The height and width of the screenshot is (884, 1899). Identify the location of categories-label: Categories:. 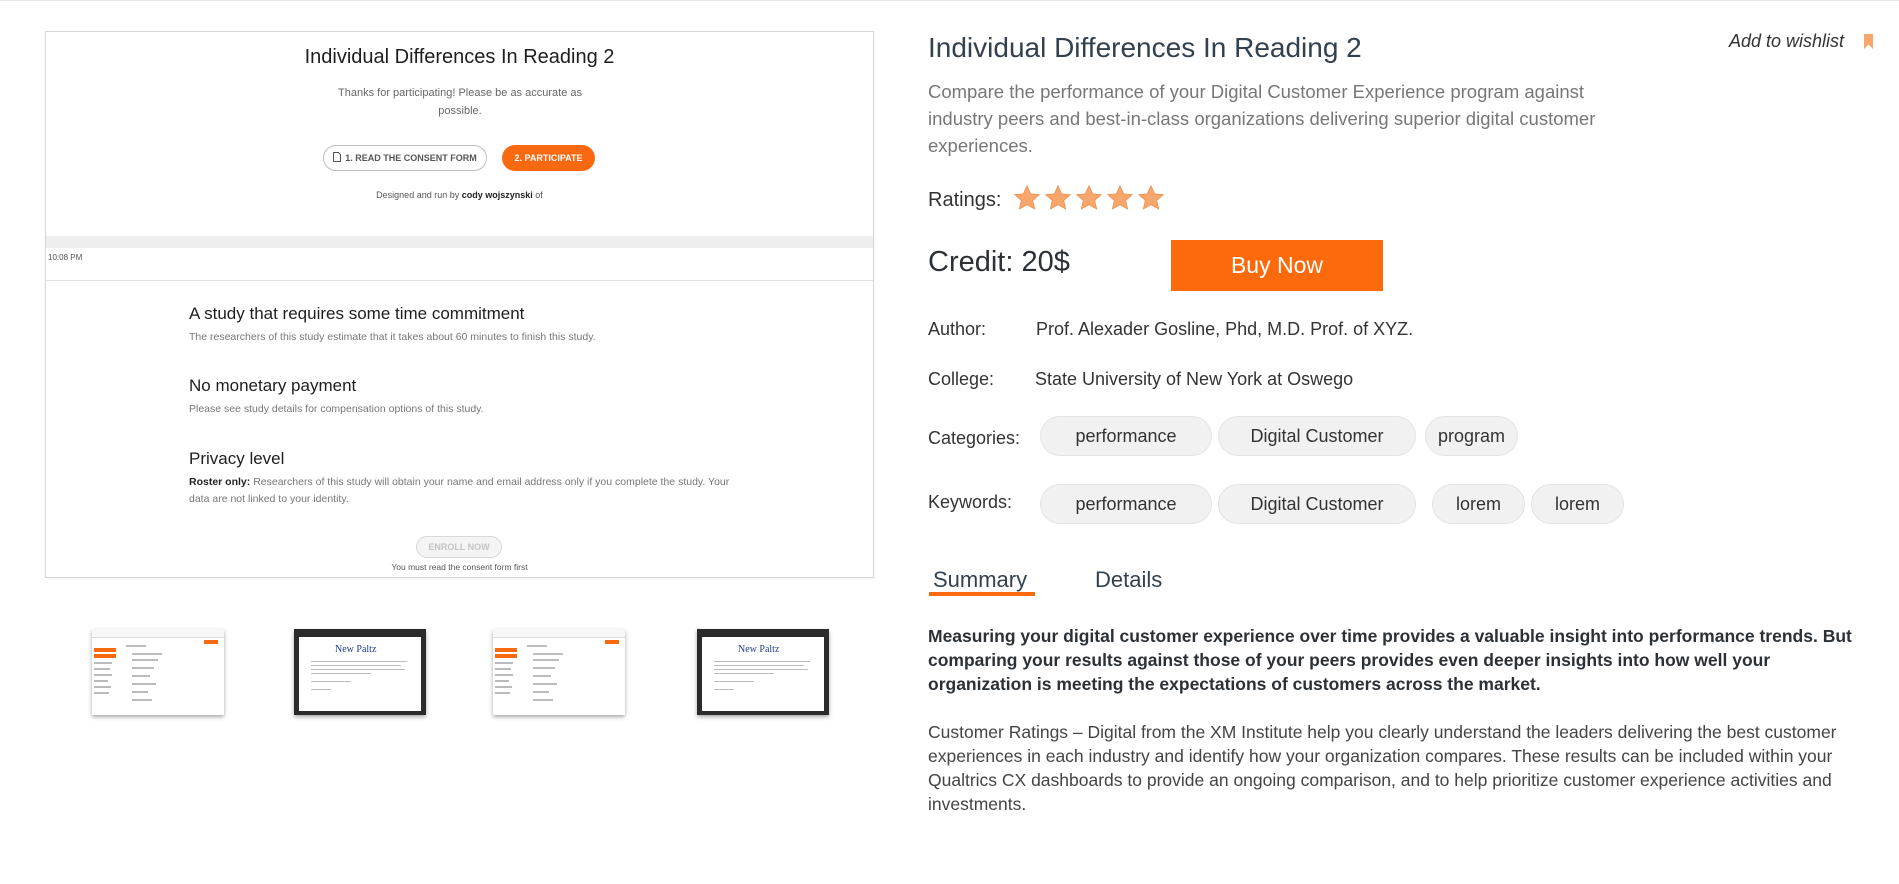
(974, 438).